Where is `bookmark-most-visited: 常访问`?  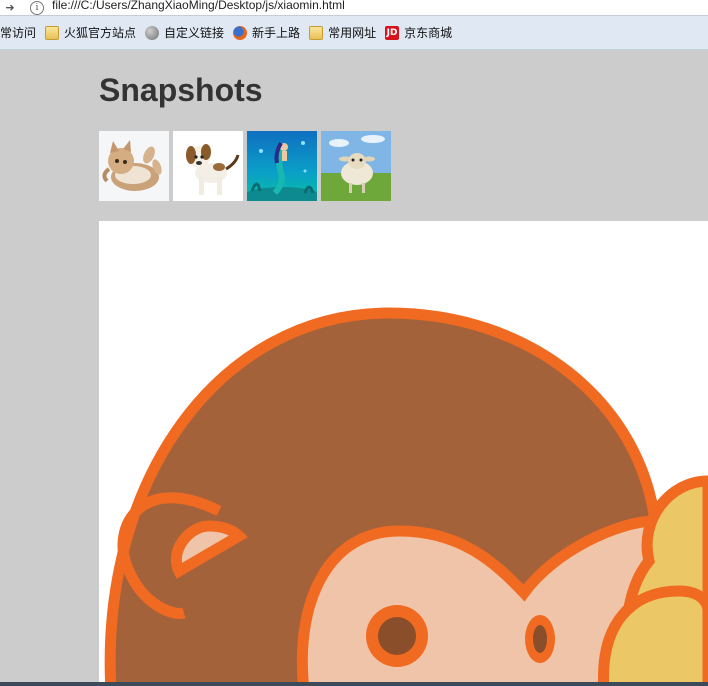 bookmark-most-visited: 常访问 is located at coordinates (18, 33).